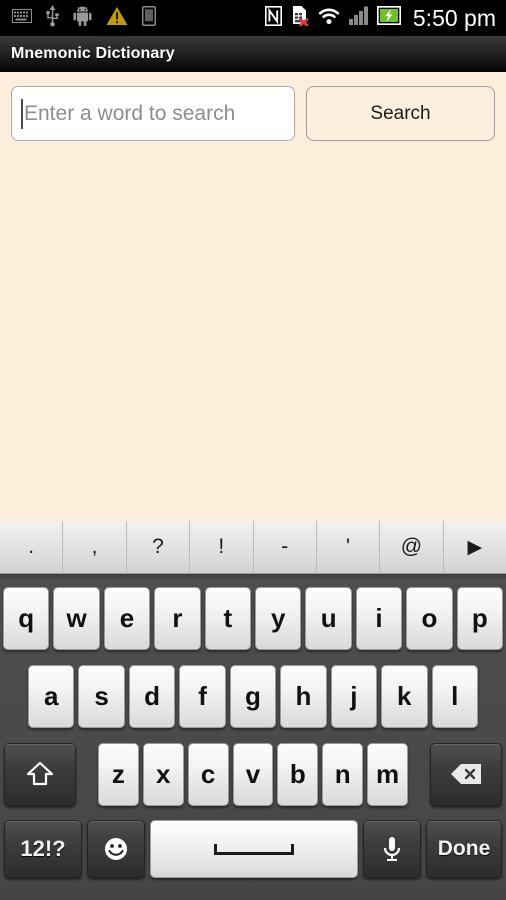 The image size is (506, 900). Describe the element at coordinates (343, 774) in the screenshot. I see `key-n: n` at that location.